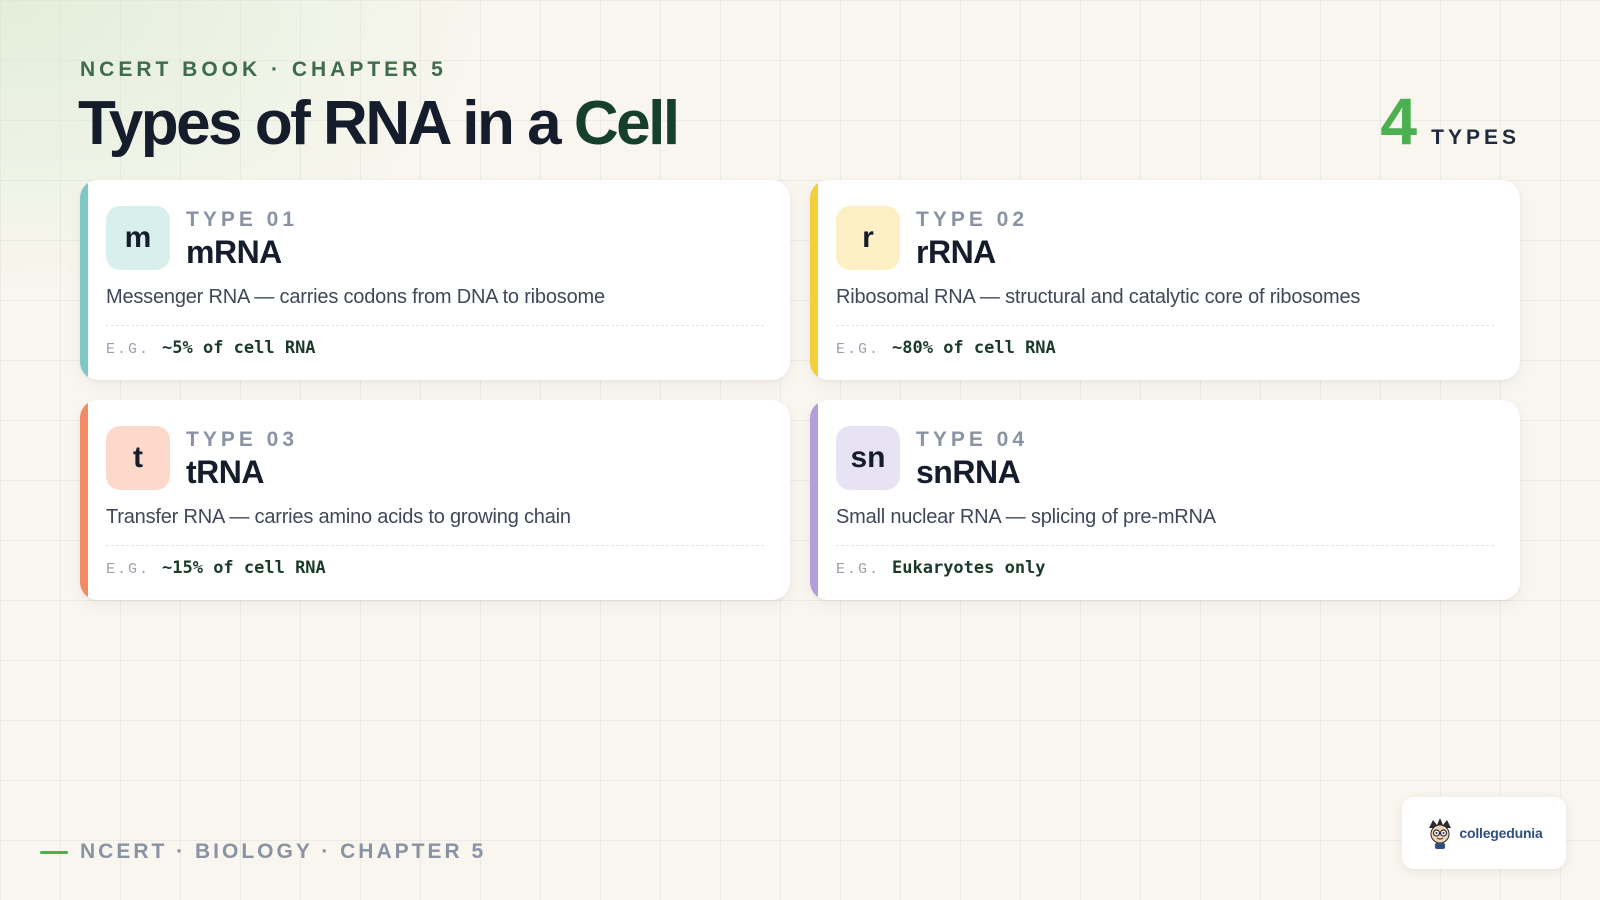 The width and height of the screenshot is (1600, 900). I want to click on footer-dash, so click(54, 852).